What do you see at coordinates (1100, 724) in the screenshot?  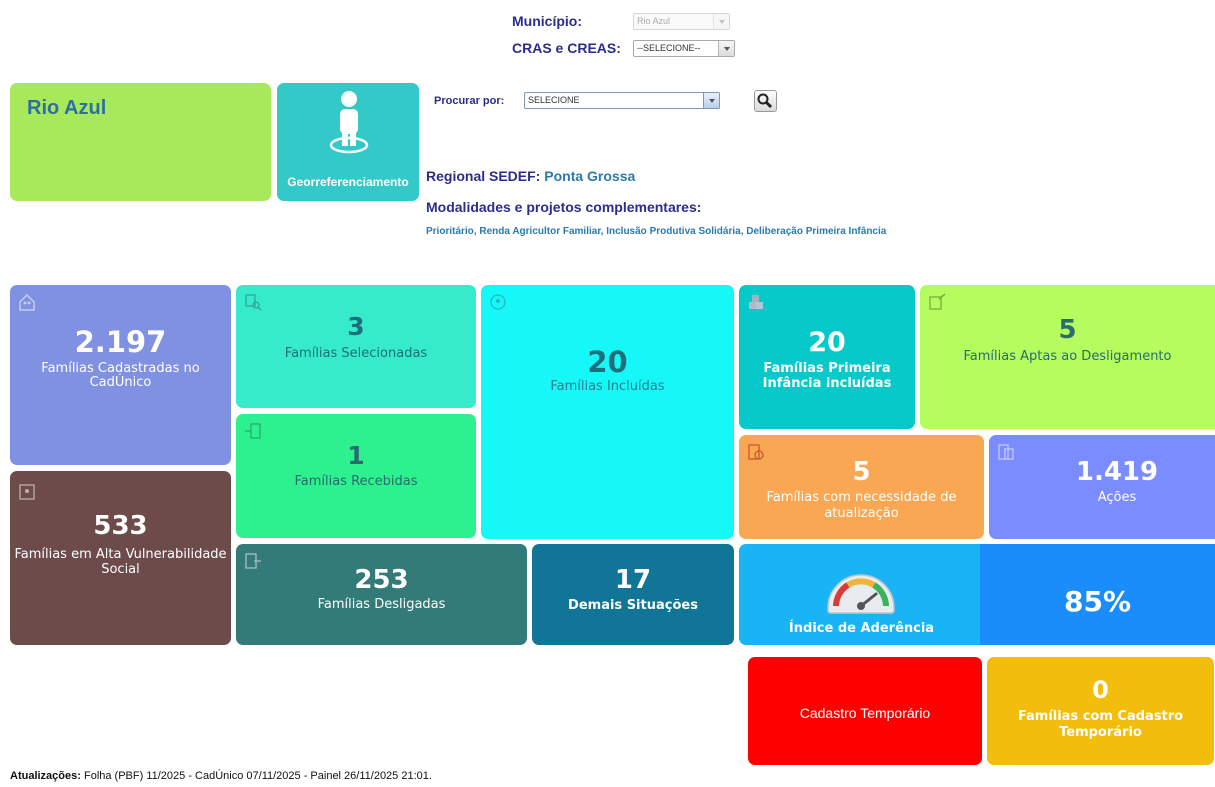 I see `familias-temp-label: Famílias com Cadastro Temporário` at bounding box center [1100, 724].